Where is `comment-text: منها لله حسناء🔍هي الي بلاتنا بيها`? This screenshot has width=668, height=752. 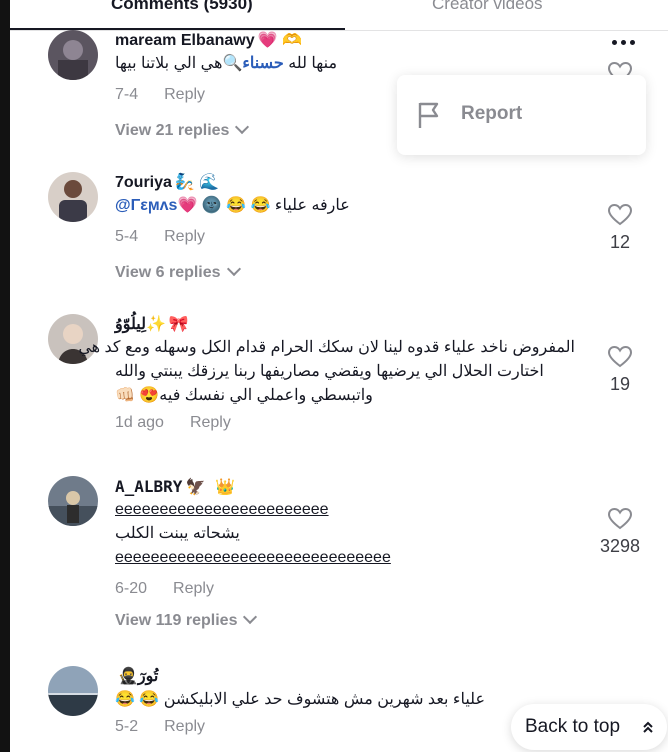
comment-text: منها لله حسناء🔍هي الي بلاتنا بيها is located at coordinates (226, 63).